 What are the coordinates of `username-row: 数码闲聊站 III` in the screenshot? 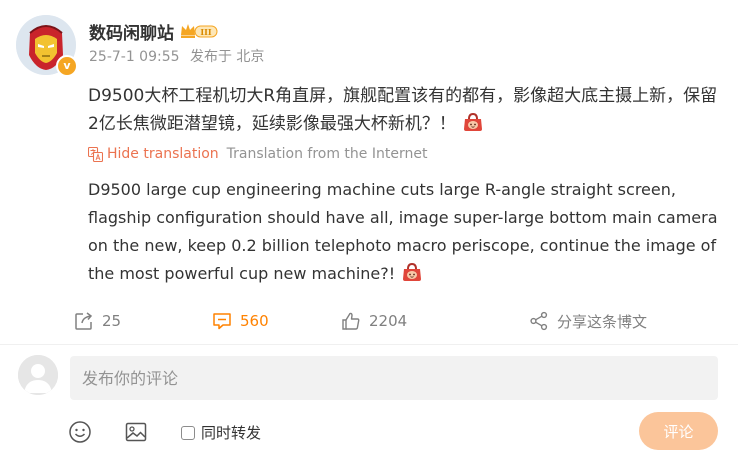 It's located at (176, 31).